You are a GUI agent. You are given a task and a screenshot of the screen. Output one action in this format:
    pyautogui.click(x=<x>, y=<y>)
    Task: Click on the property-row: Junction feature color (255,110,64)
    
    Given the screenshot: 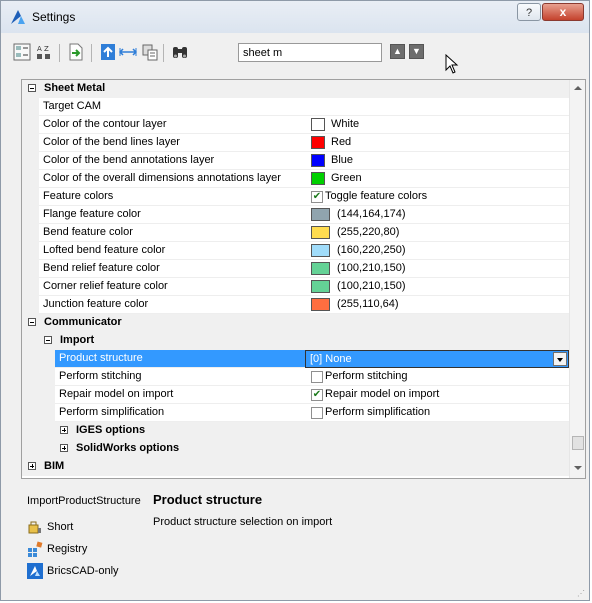 What is the action you would take?
    pyautogui.click(x=295, y=305)
    